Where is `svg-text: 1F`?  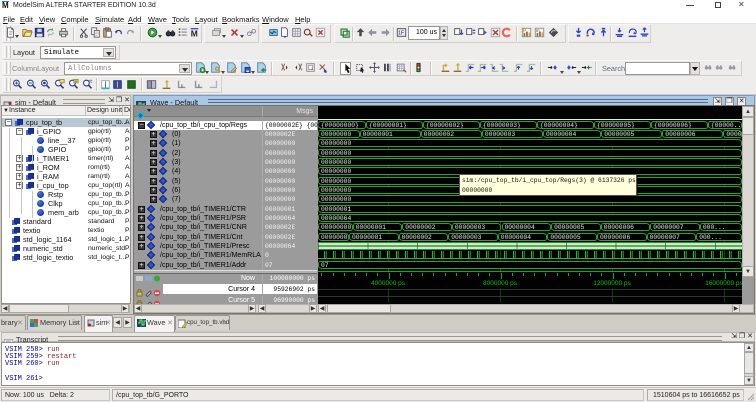
svg-text: 1F is located at coordinates (401, 34).